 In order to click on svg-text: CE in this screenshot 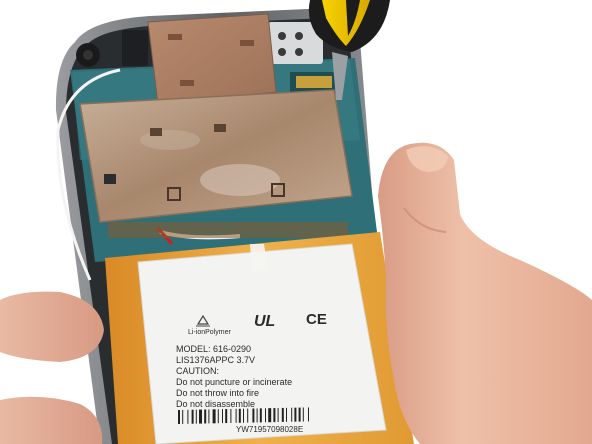, I will do `click(316, 319)`.